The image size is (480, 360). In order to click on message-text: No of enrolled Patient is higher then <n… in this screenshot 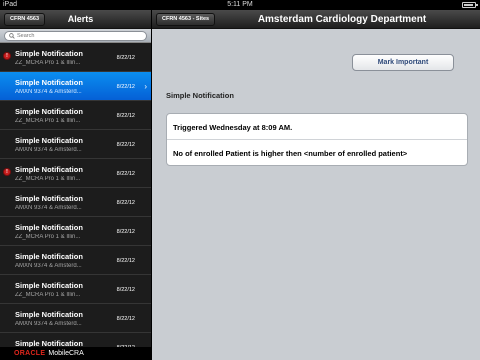, I will do `click(290, 153)`.